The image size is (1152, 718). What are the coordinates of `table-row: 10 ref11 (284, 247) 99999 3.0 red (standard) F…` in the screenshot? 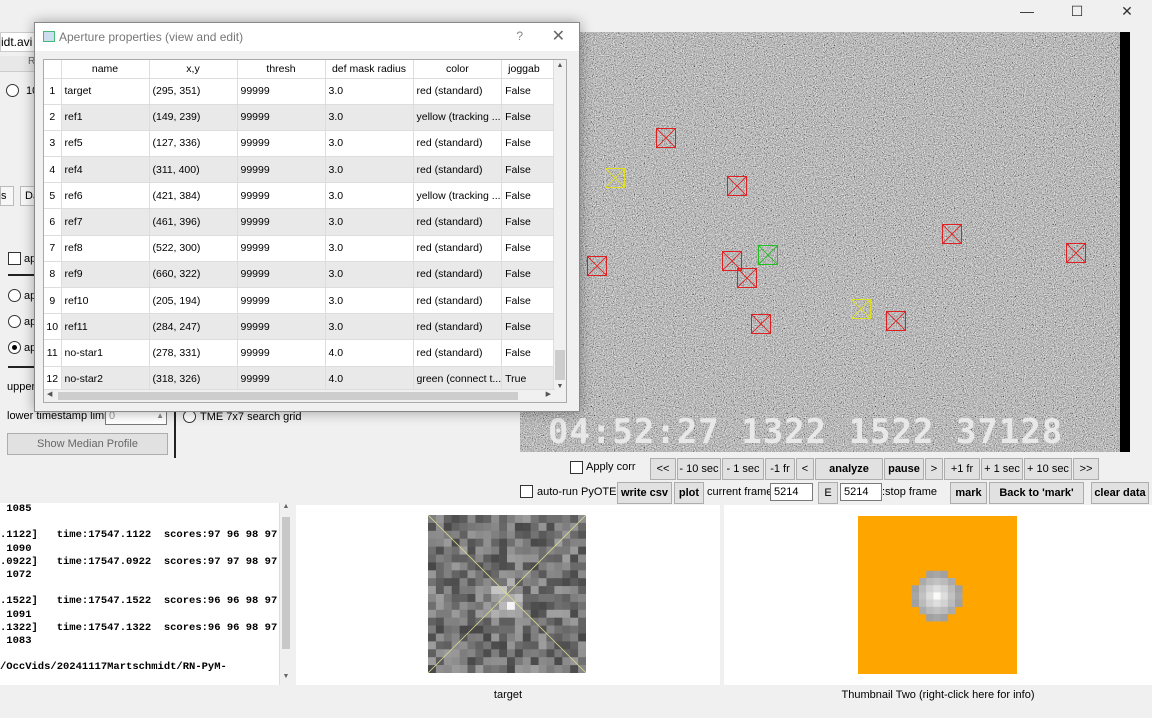 It's located at (301, 327).